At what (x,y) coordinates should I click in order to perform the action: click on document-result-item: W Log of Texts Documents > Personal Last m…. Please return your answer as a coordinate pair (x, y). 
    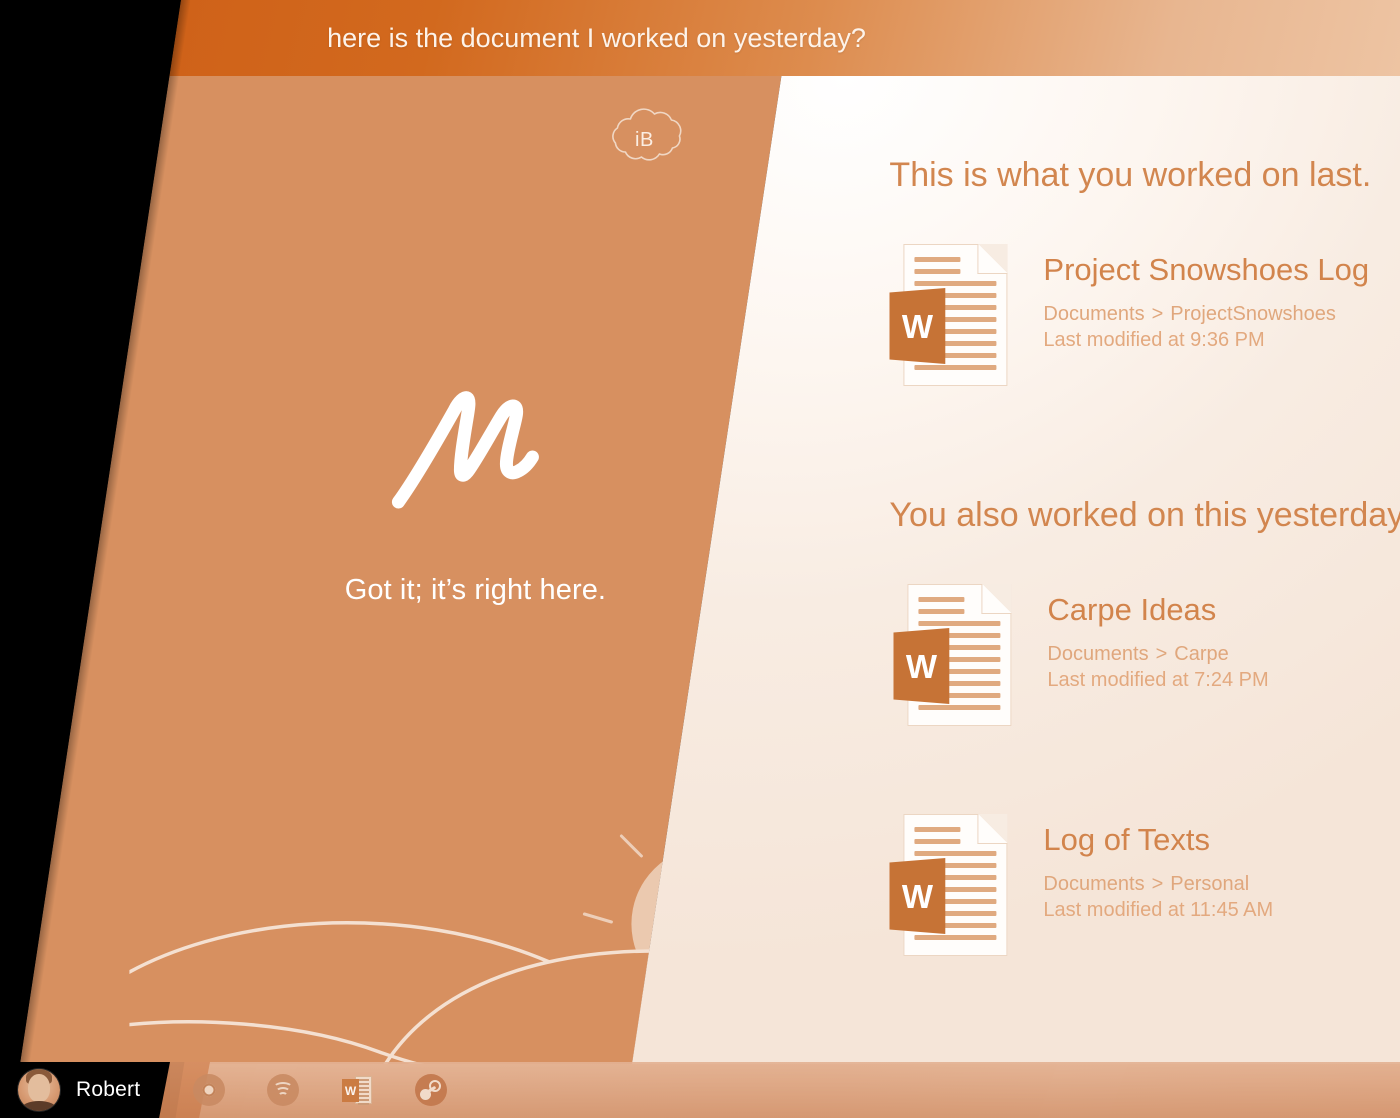
    Looking at the image, I should click on (1081, 885).